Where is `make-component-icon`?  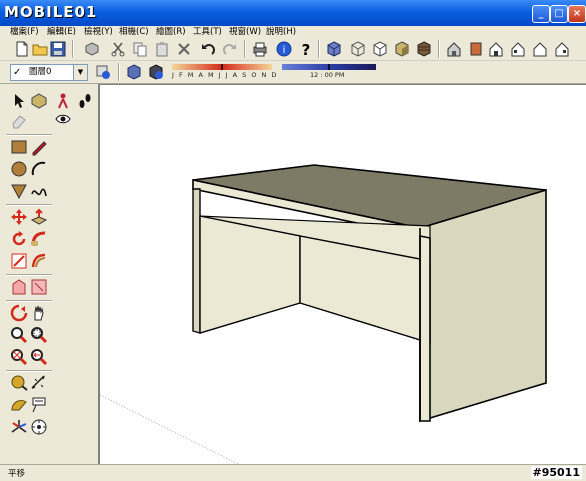
make-component-icon is located at coordinates (92, 49).